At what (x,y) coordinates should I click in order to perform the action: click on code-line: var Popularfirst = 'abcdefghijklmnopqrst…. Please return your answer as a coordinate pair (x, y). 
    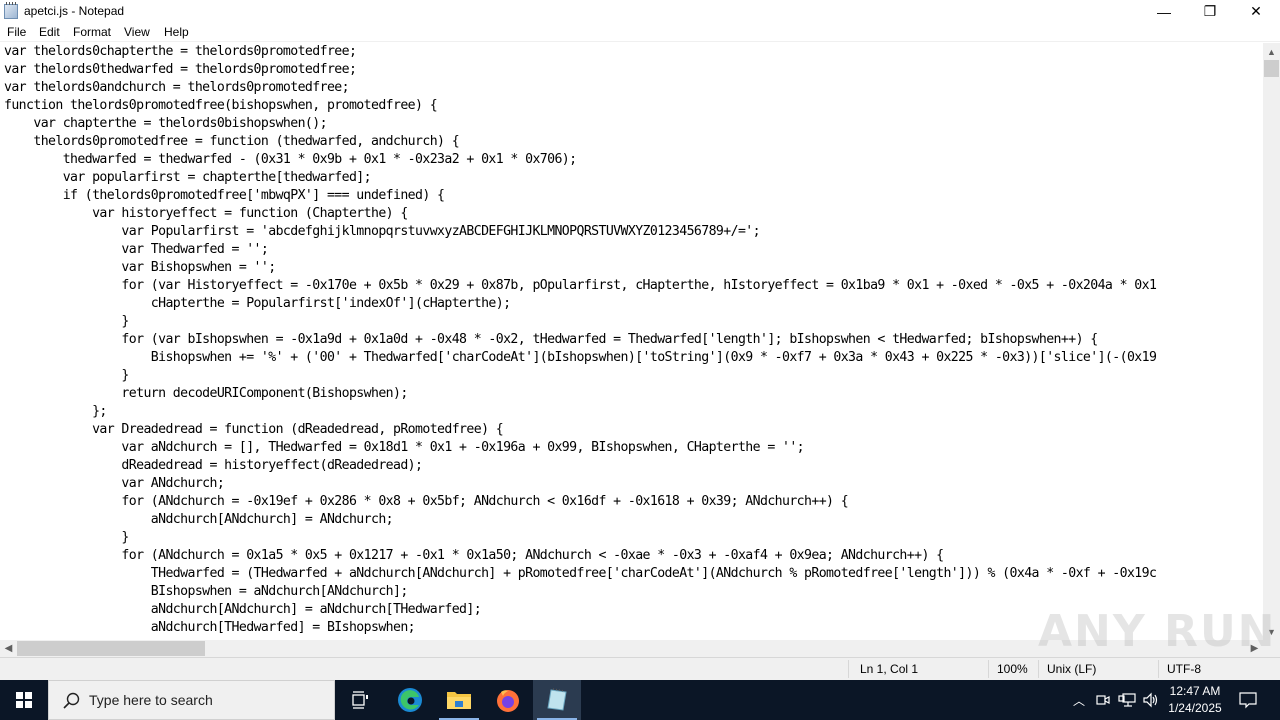
    Looking at the image, I should click on (382, 231).